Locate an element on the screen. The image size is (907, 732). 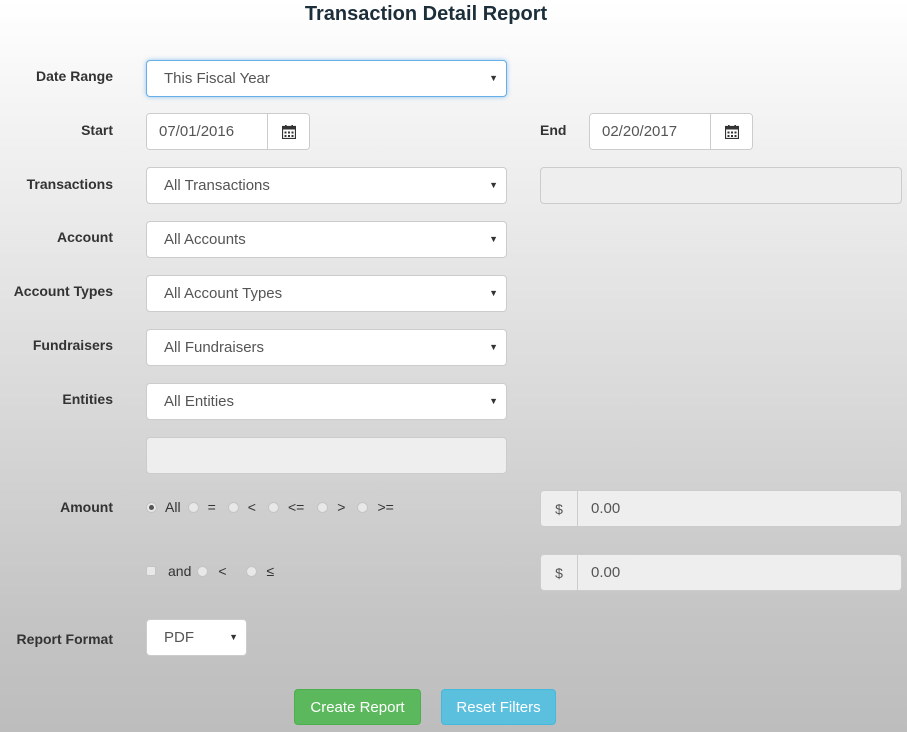
amount-and-checkbox is located at coordinates (151, 571).